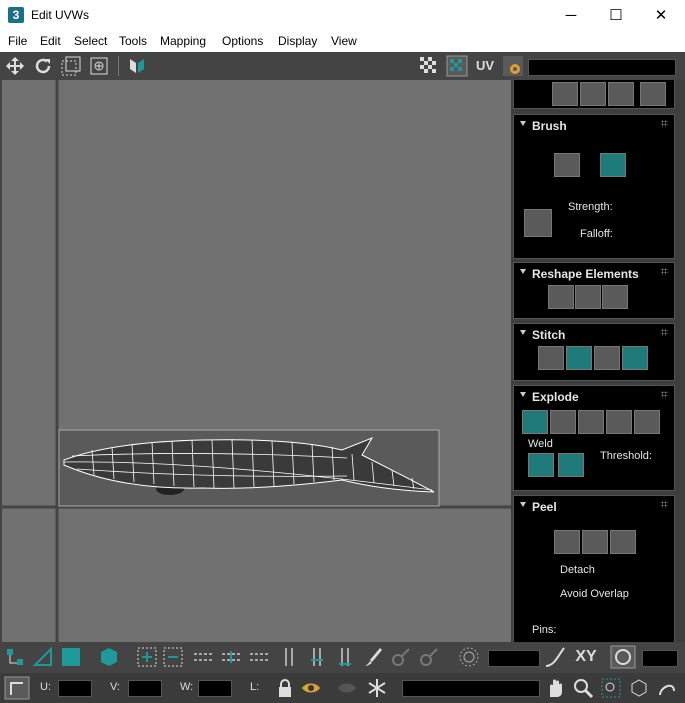 Image resolution: width=685 pixels, height=703 pixels. What do you see at coordinates (607, 358) in the screenshot?
I see `stitch-average-icon` at bounding box center [607, 358].